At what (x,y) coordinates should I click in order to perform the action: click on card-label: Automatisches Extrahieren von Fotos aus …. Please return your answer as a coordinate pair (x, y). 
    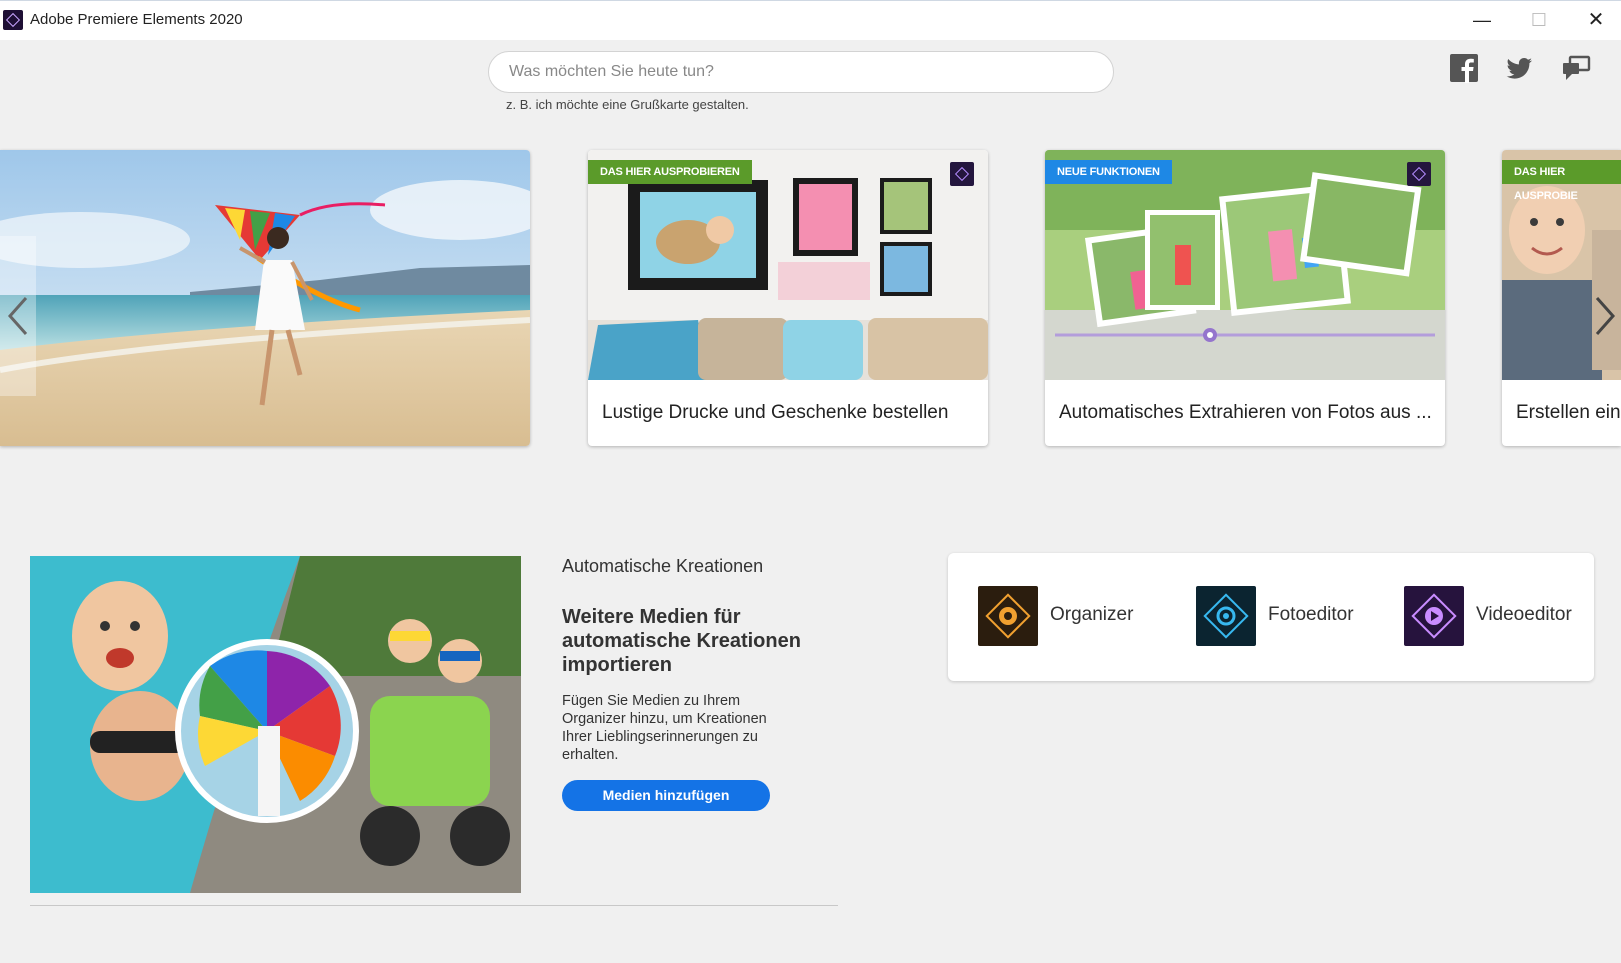
    Looking at the image, I should click on (1245, 412).